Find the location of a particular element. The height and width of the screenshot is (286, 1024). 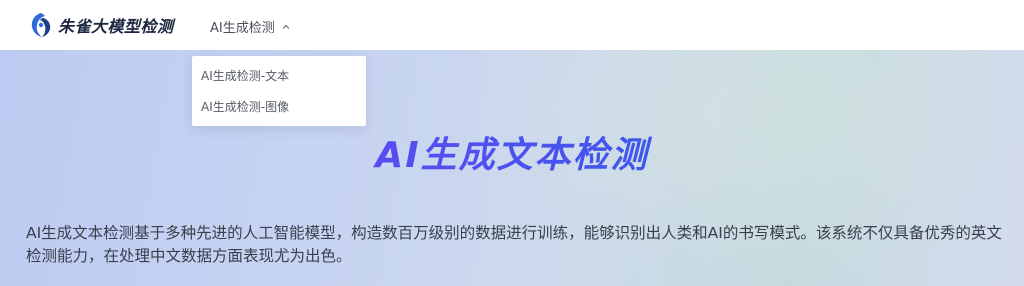

brand-name: 朱雀大模型检测 is located at coordinates (116, 26).